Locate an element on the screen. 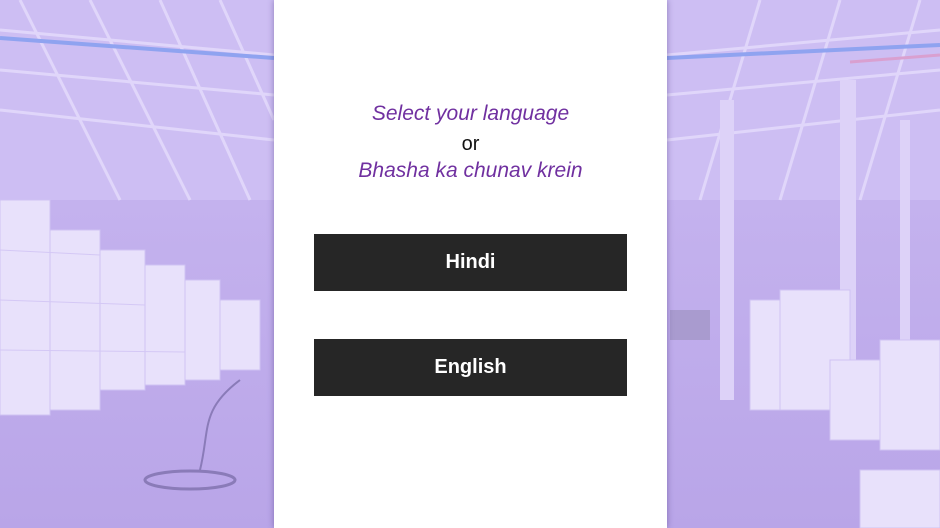 The image size is (940, 528). english-language-button: English is located at coordinates (470, 367).